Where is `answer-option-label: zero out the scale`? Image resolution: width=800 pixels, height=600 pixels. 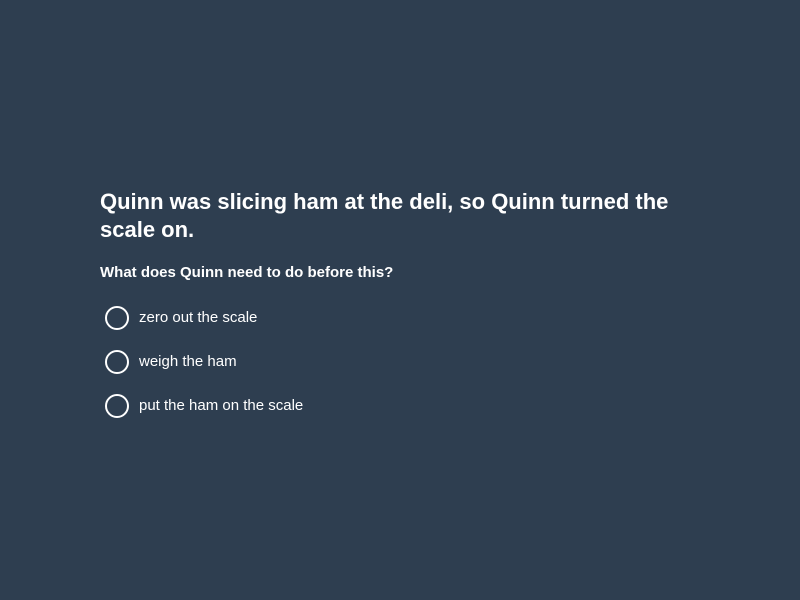
answer-option-label: zero out the scale is located at coordinates (198, 317).